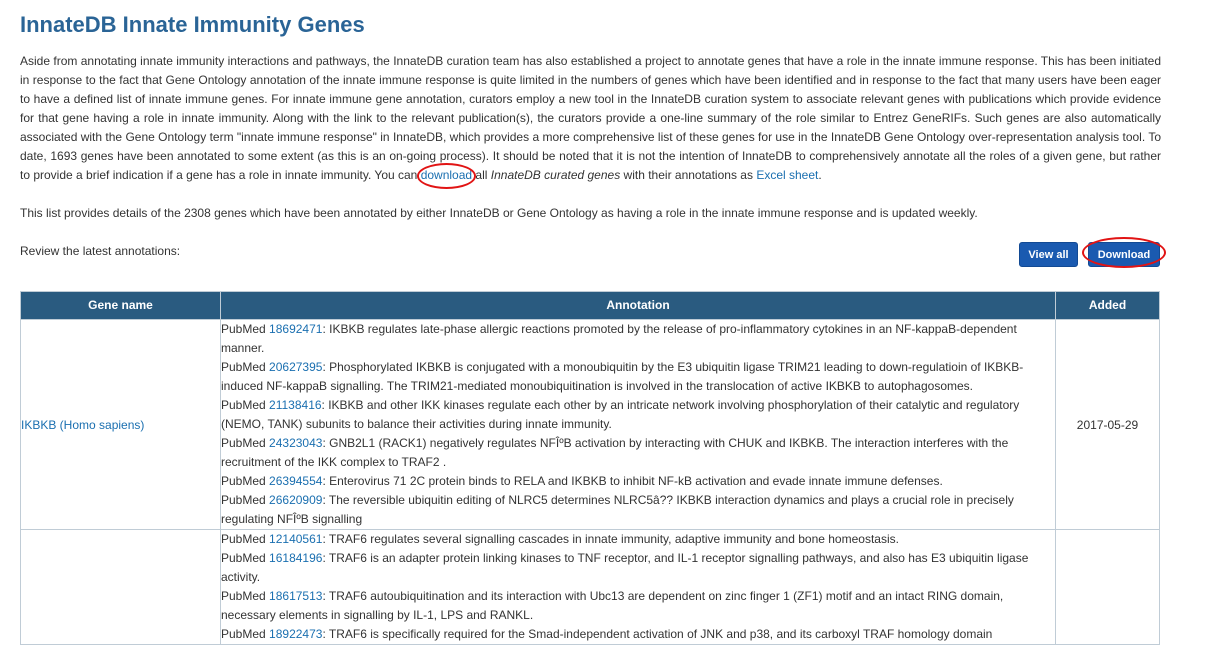 The height and width of the screenshot is (662, 1216). What do you see at coordinates (295, 367) in the screenshot?
I see `pubmed-link: 20627395` at bounding box center [295, 367].